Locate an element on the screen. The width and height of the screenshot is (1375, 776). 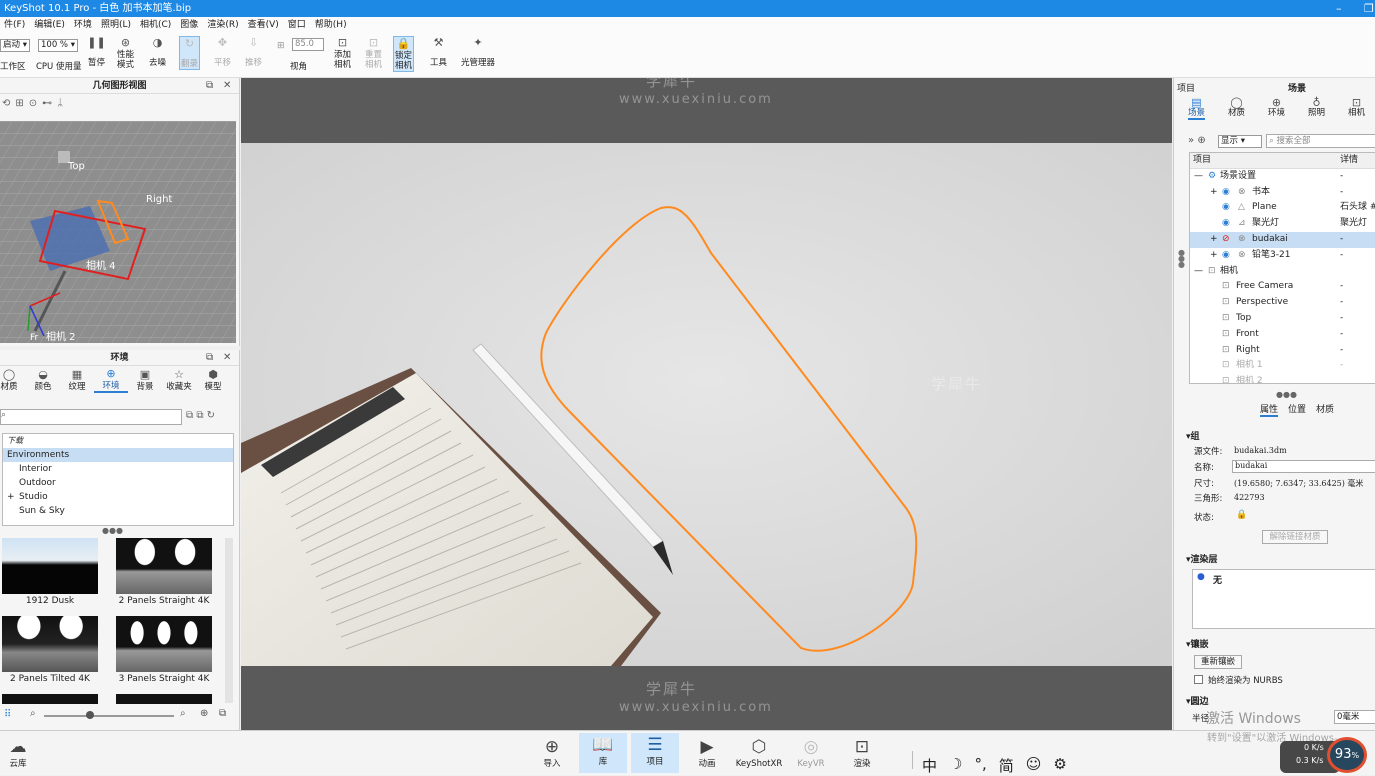
menu-lighting: 照明(L) is located at coordinates (116, 25).